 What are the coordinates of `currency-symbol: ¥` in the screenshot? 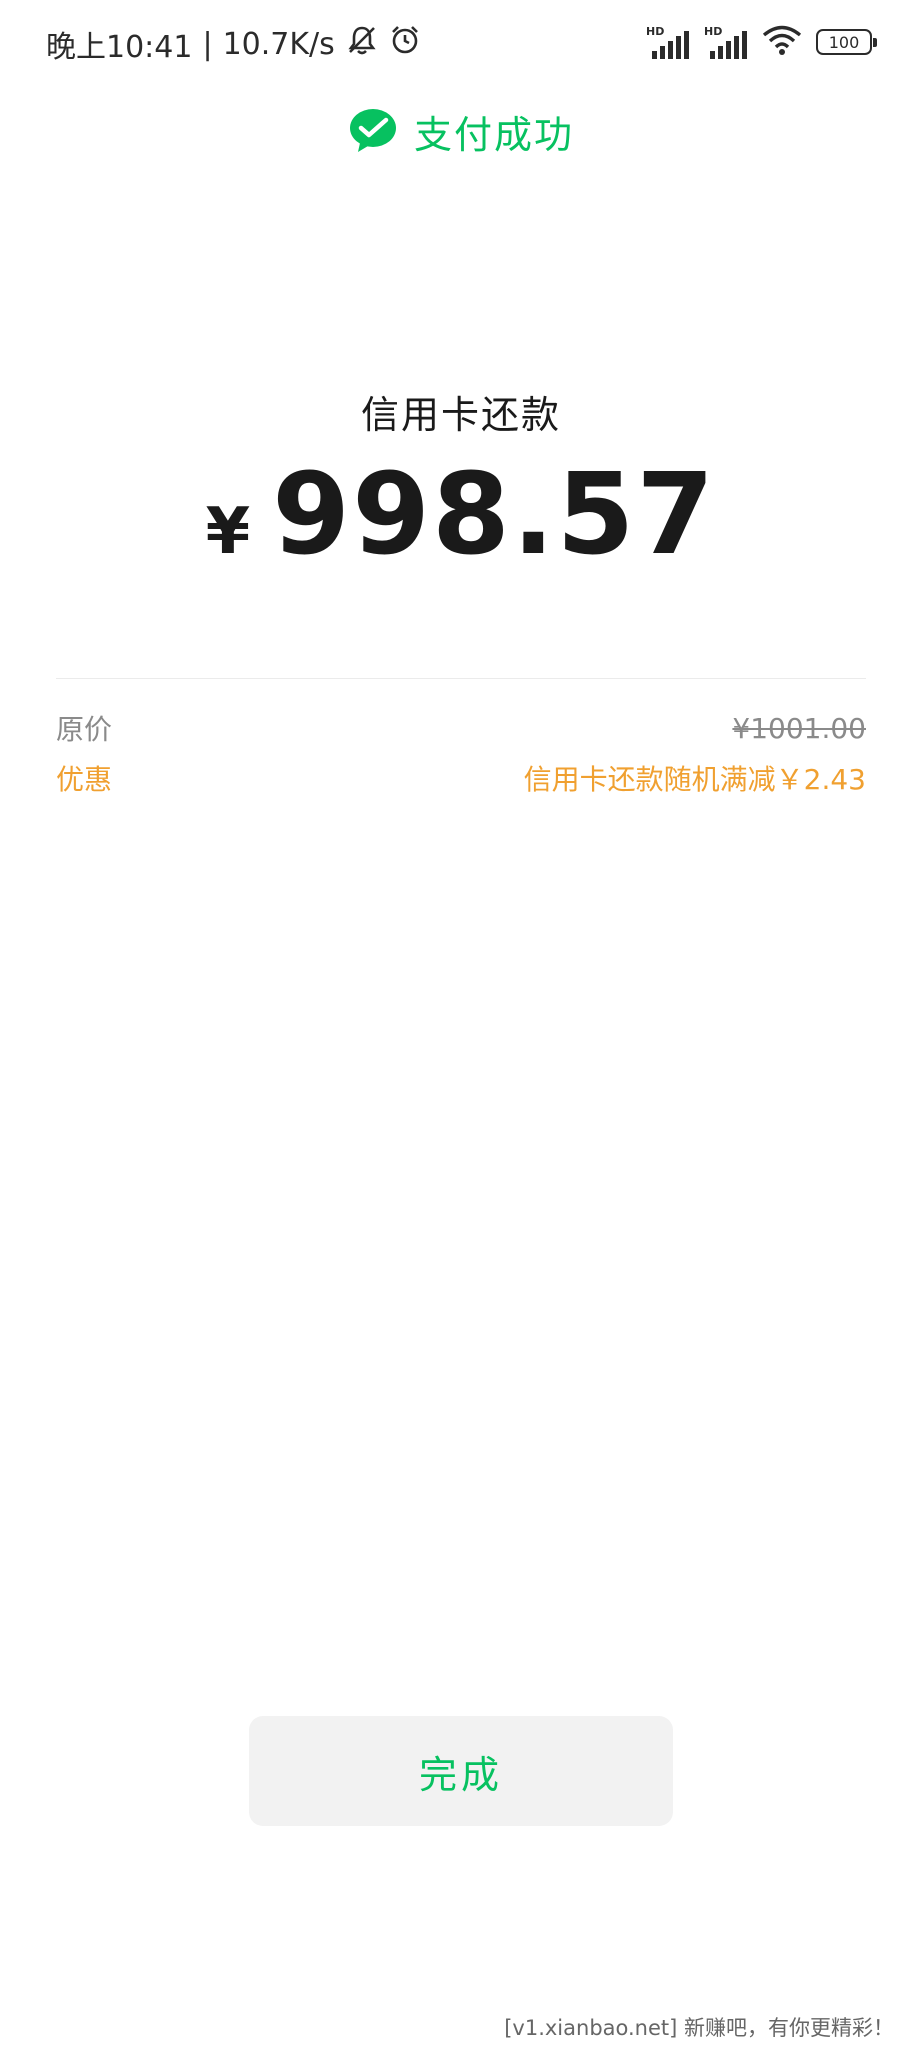 It's located at (228, 532).